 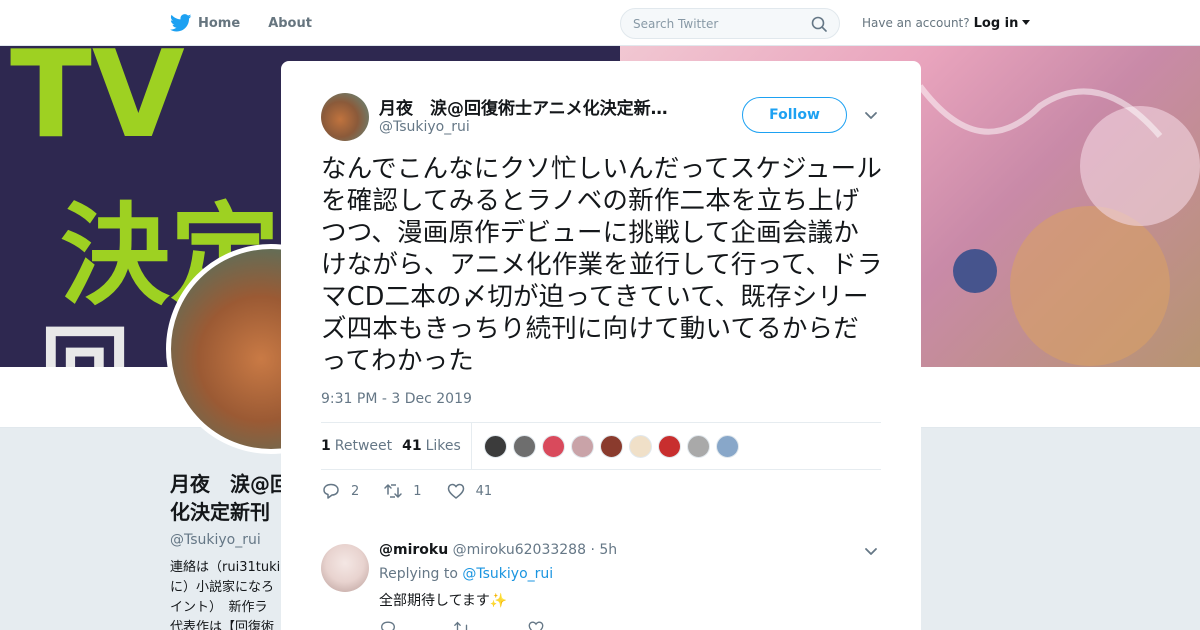 I want to click on account-prompt: Have an account?, so click(x=916, y=23).